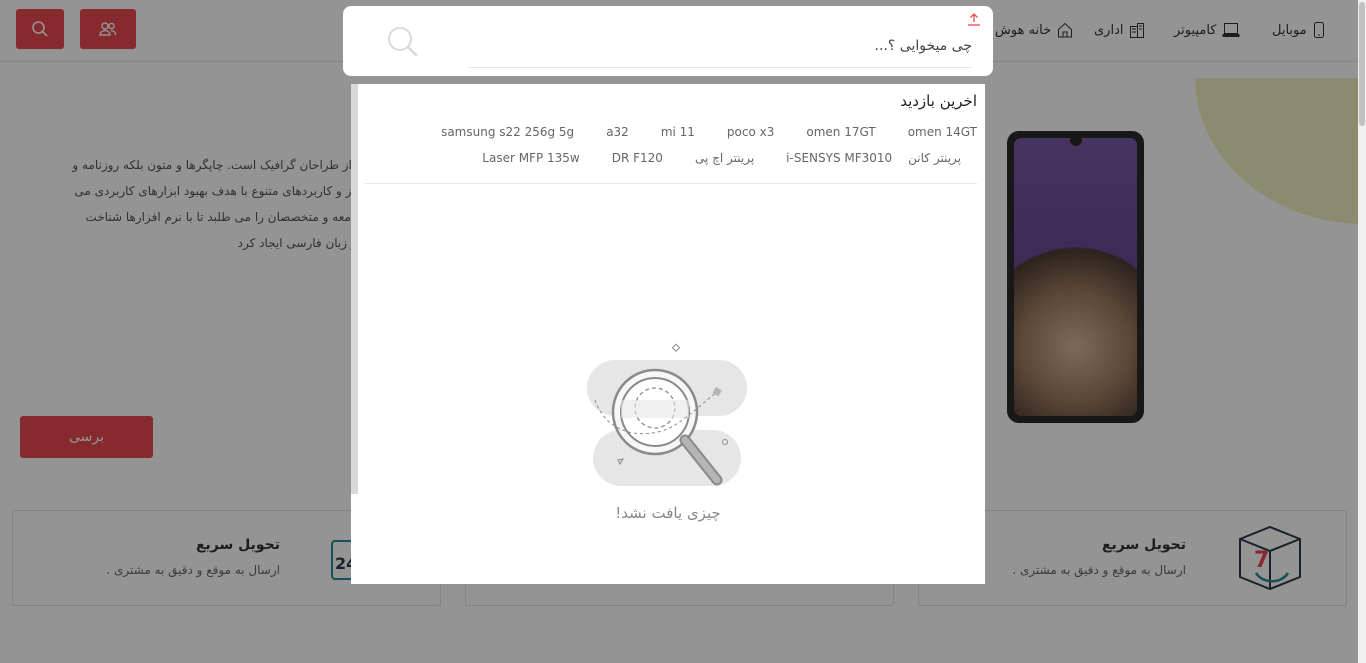  What do you see at coordinates (354, 289) in the screenshot?
I see `panel-scrollbar` at bounding box center [354, 289].